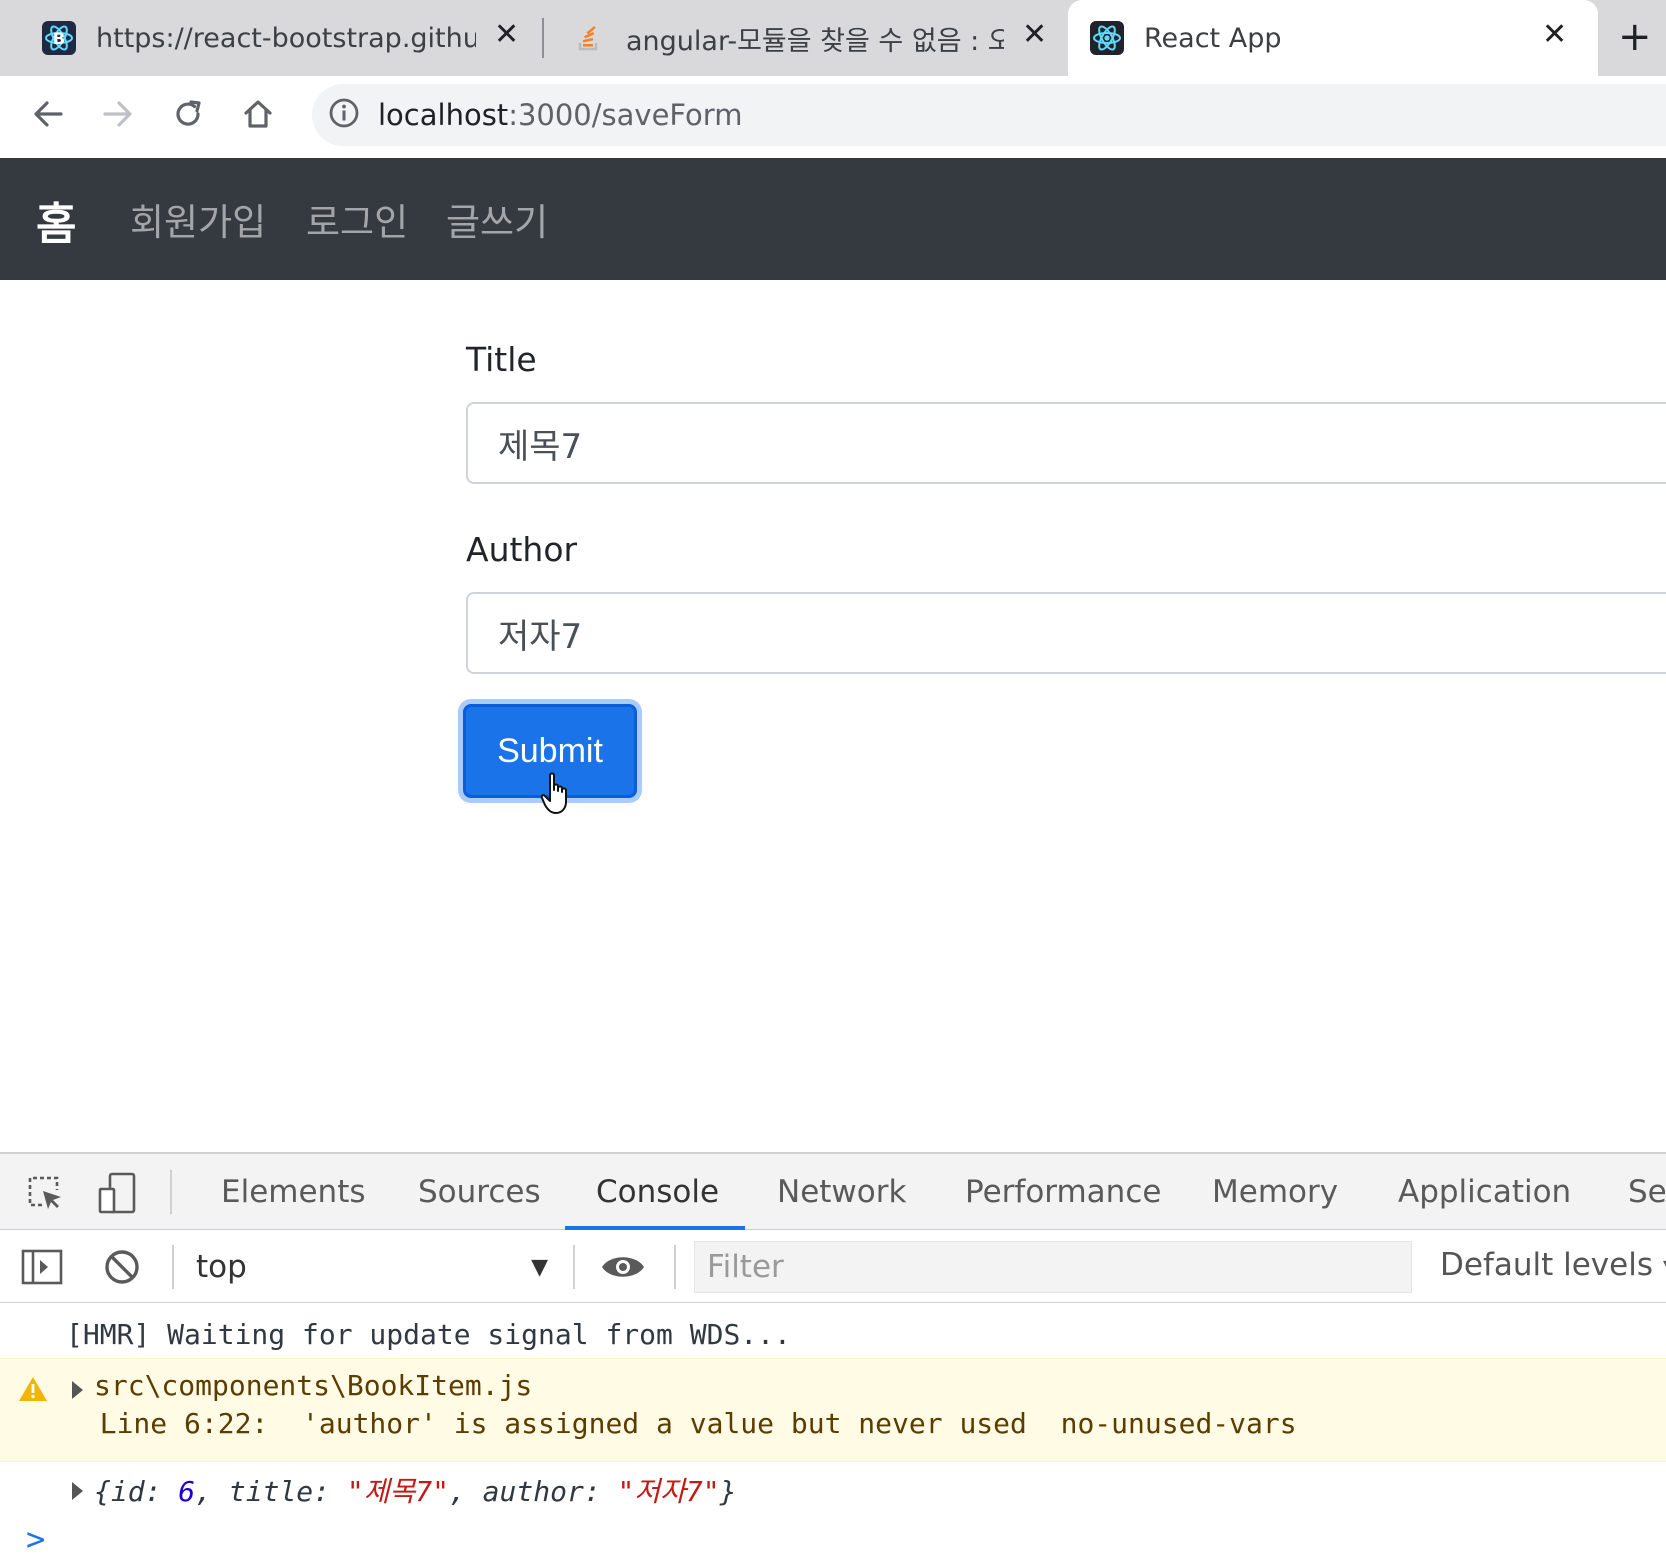  I want to click on obj-id: 6, so click(187, 1491).